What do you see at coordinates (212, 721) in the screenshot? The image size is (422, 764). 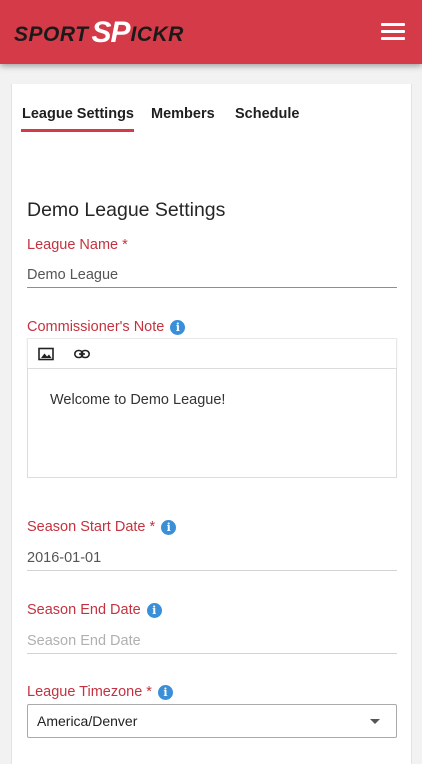 I see `timezone-select: America/Denver` at bounding box center [212, 721].